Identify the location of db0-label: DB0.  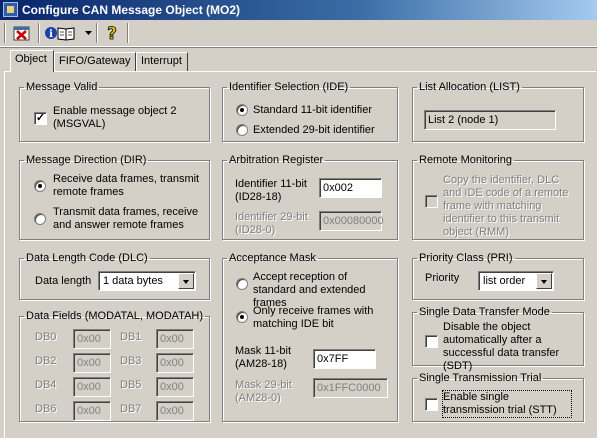
(46, 337).